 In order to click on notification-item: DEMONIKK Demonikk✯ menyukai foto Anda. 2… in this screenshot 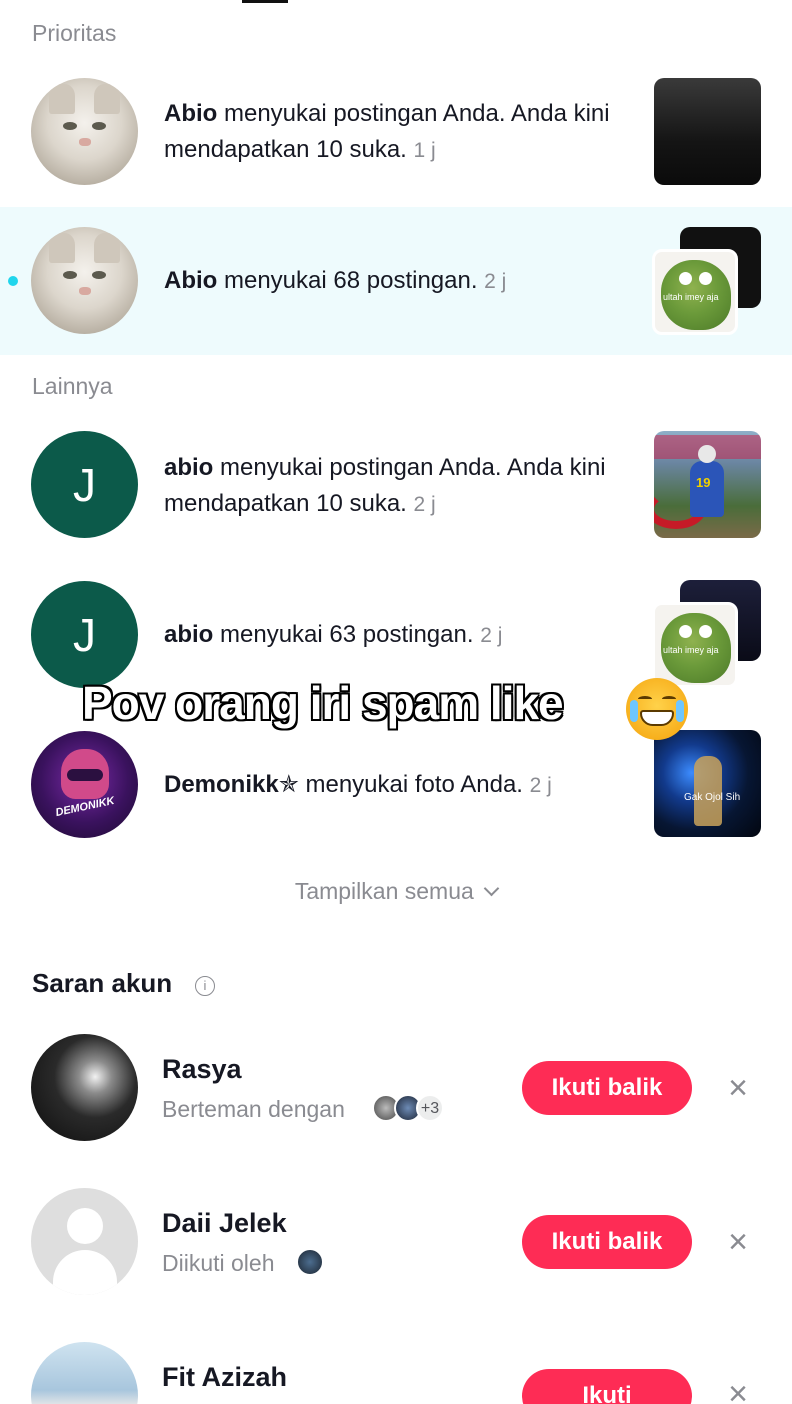, I will do `click(396, 785)`.